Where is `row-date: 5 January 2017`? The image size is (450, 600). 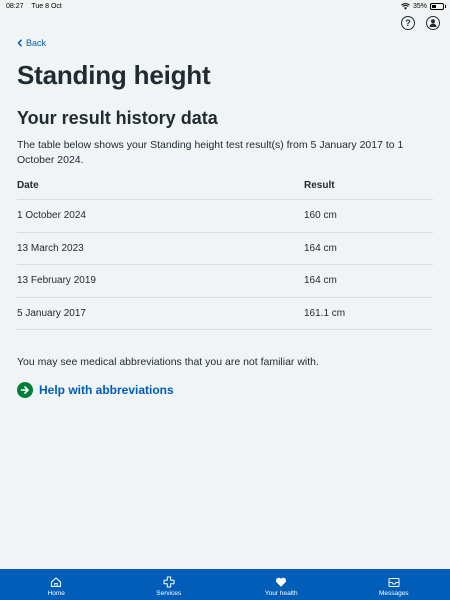 row-date: 5 January 2017 is located at coordinates (51, 313).